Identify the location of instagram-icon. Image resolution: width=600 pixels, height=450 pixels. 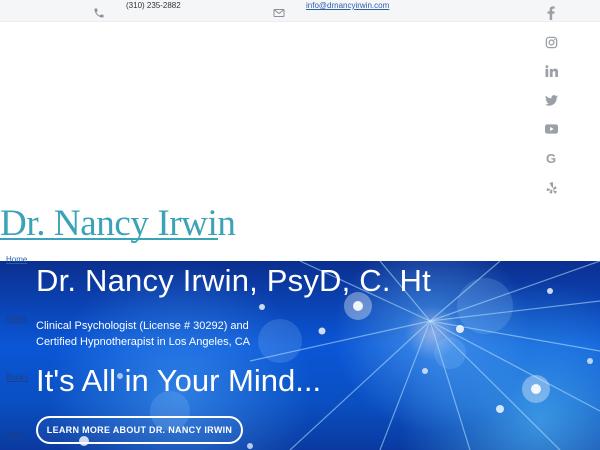
(551, 42).